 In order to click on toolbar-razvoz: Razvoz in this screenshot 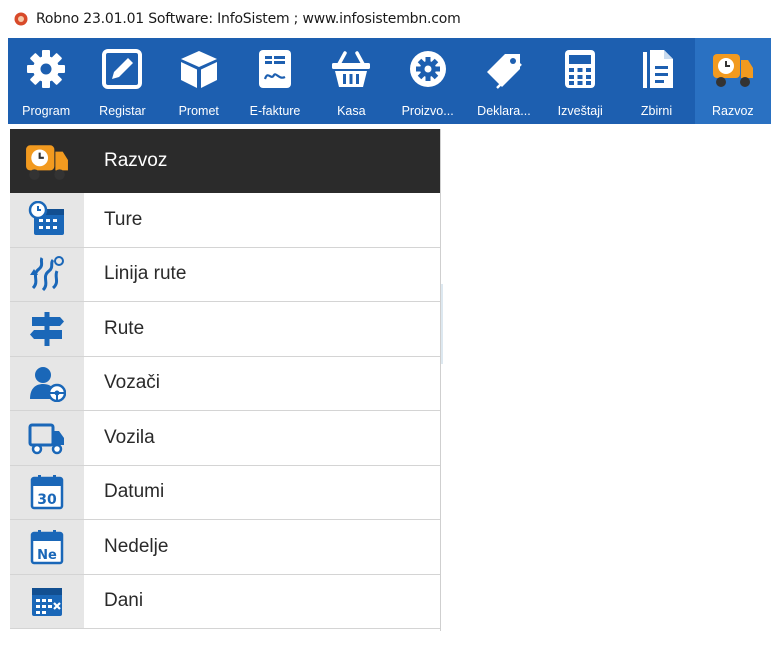, I will do `click(732, 81)`.